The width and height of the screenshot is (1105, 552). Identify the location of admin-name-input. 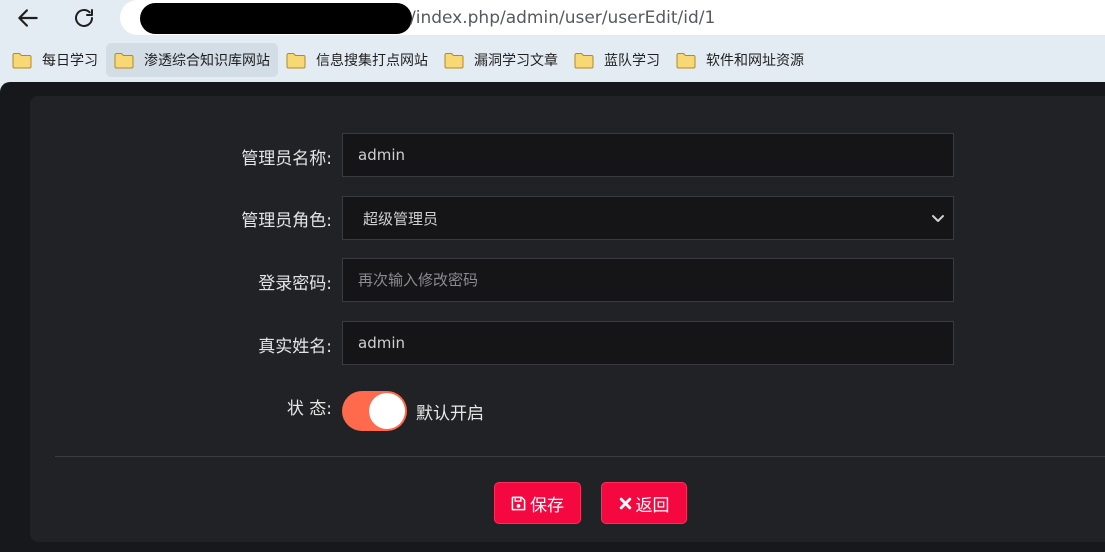
(648, 155).